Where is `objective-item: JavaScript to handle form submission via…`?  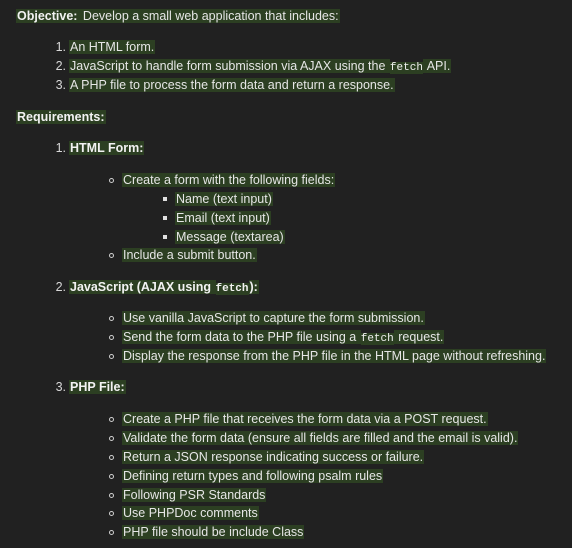 objective-item: JavaScript to handle form submission via… is located at coordinates (260, 66).